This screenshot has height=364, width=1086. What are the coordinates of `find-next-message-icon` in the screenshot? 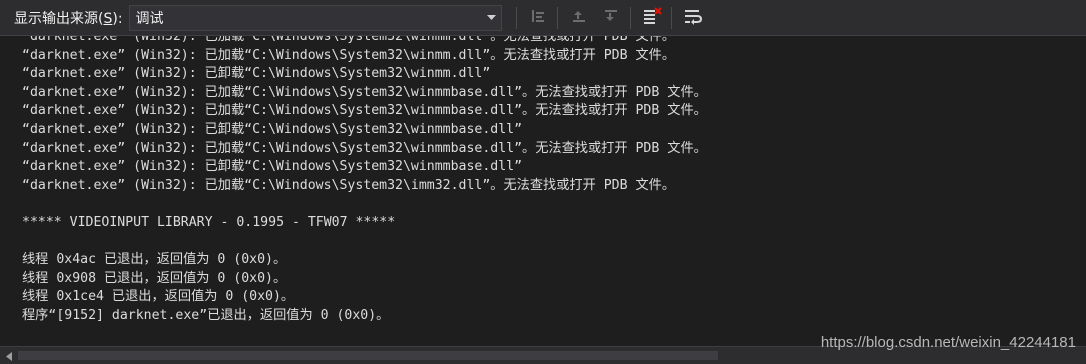 It's located at (611, 18).